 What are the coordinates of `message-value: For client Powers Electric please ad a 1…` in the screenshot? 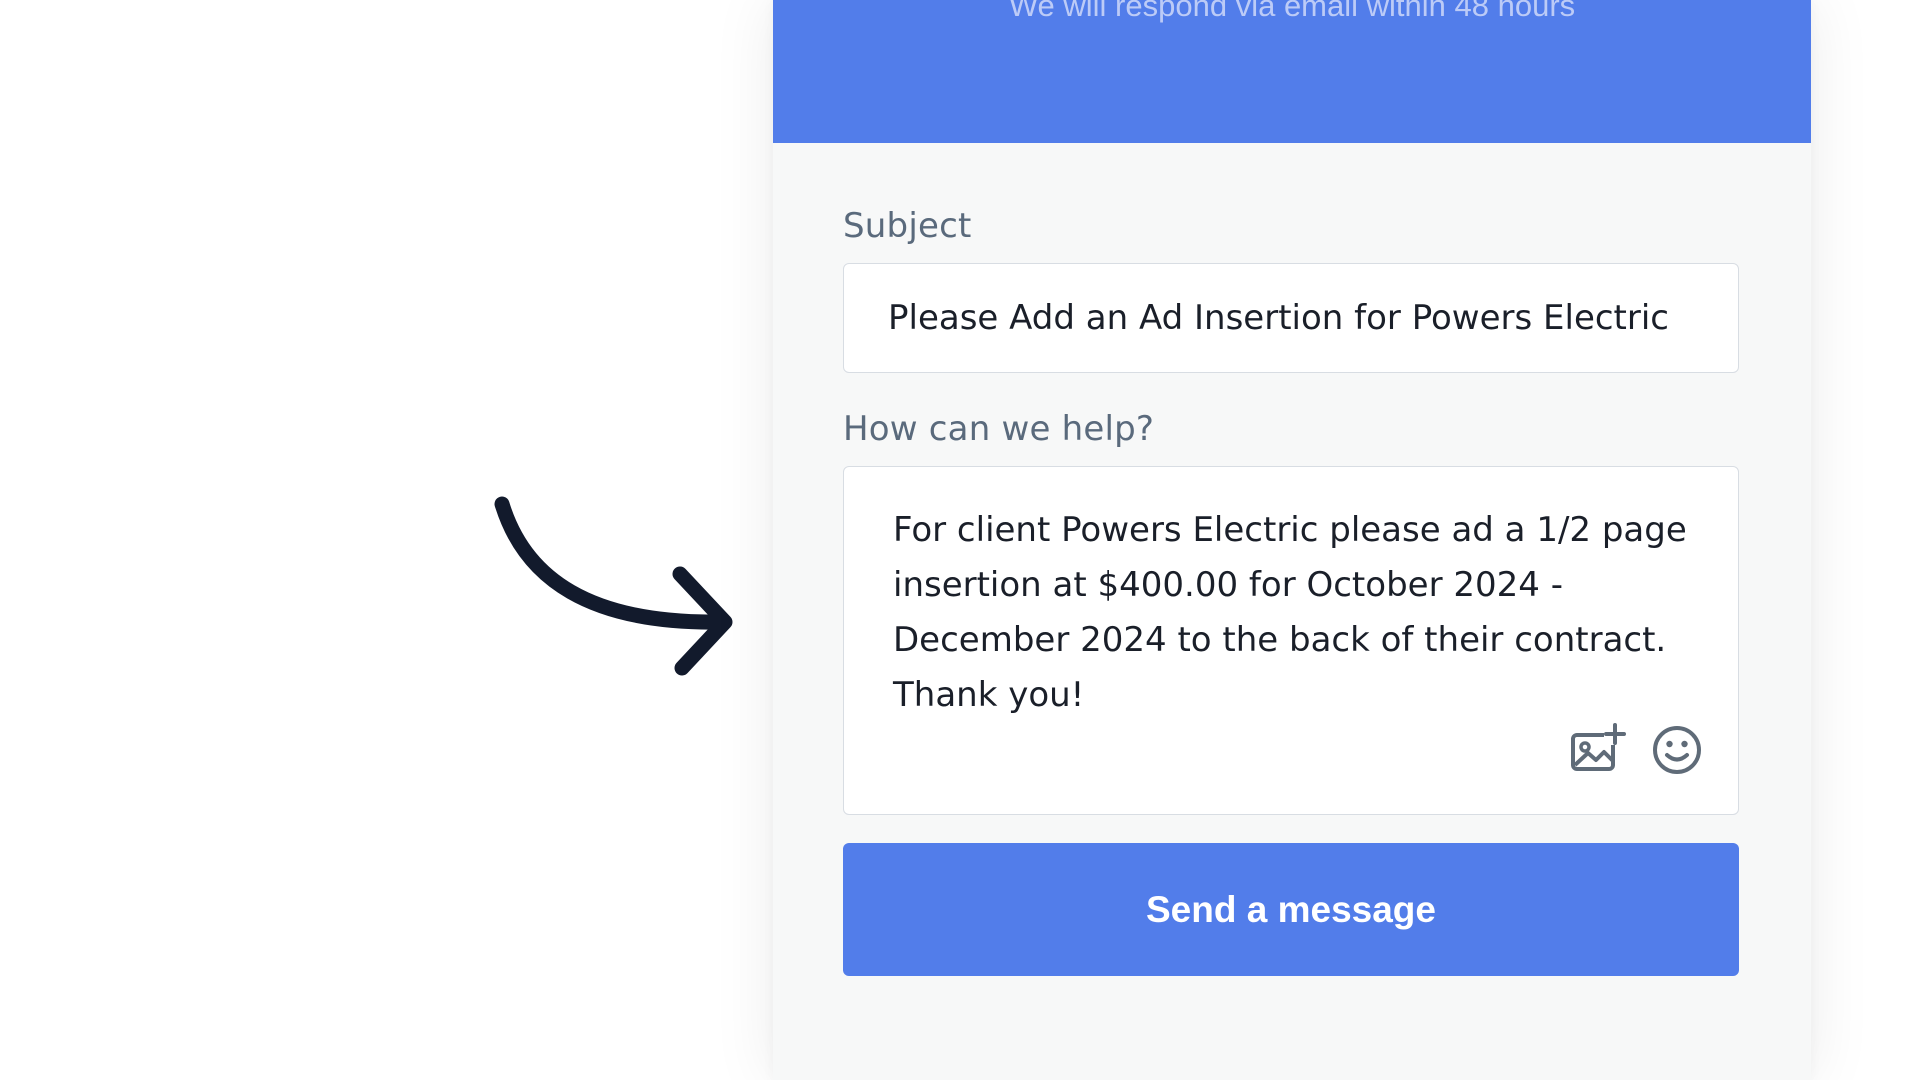 It's located at (1290, 612).